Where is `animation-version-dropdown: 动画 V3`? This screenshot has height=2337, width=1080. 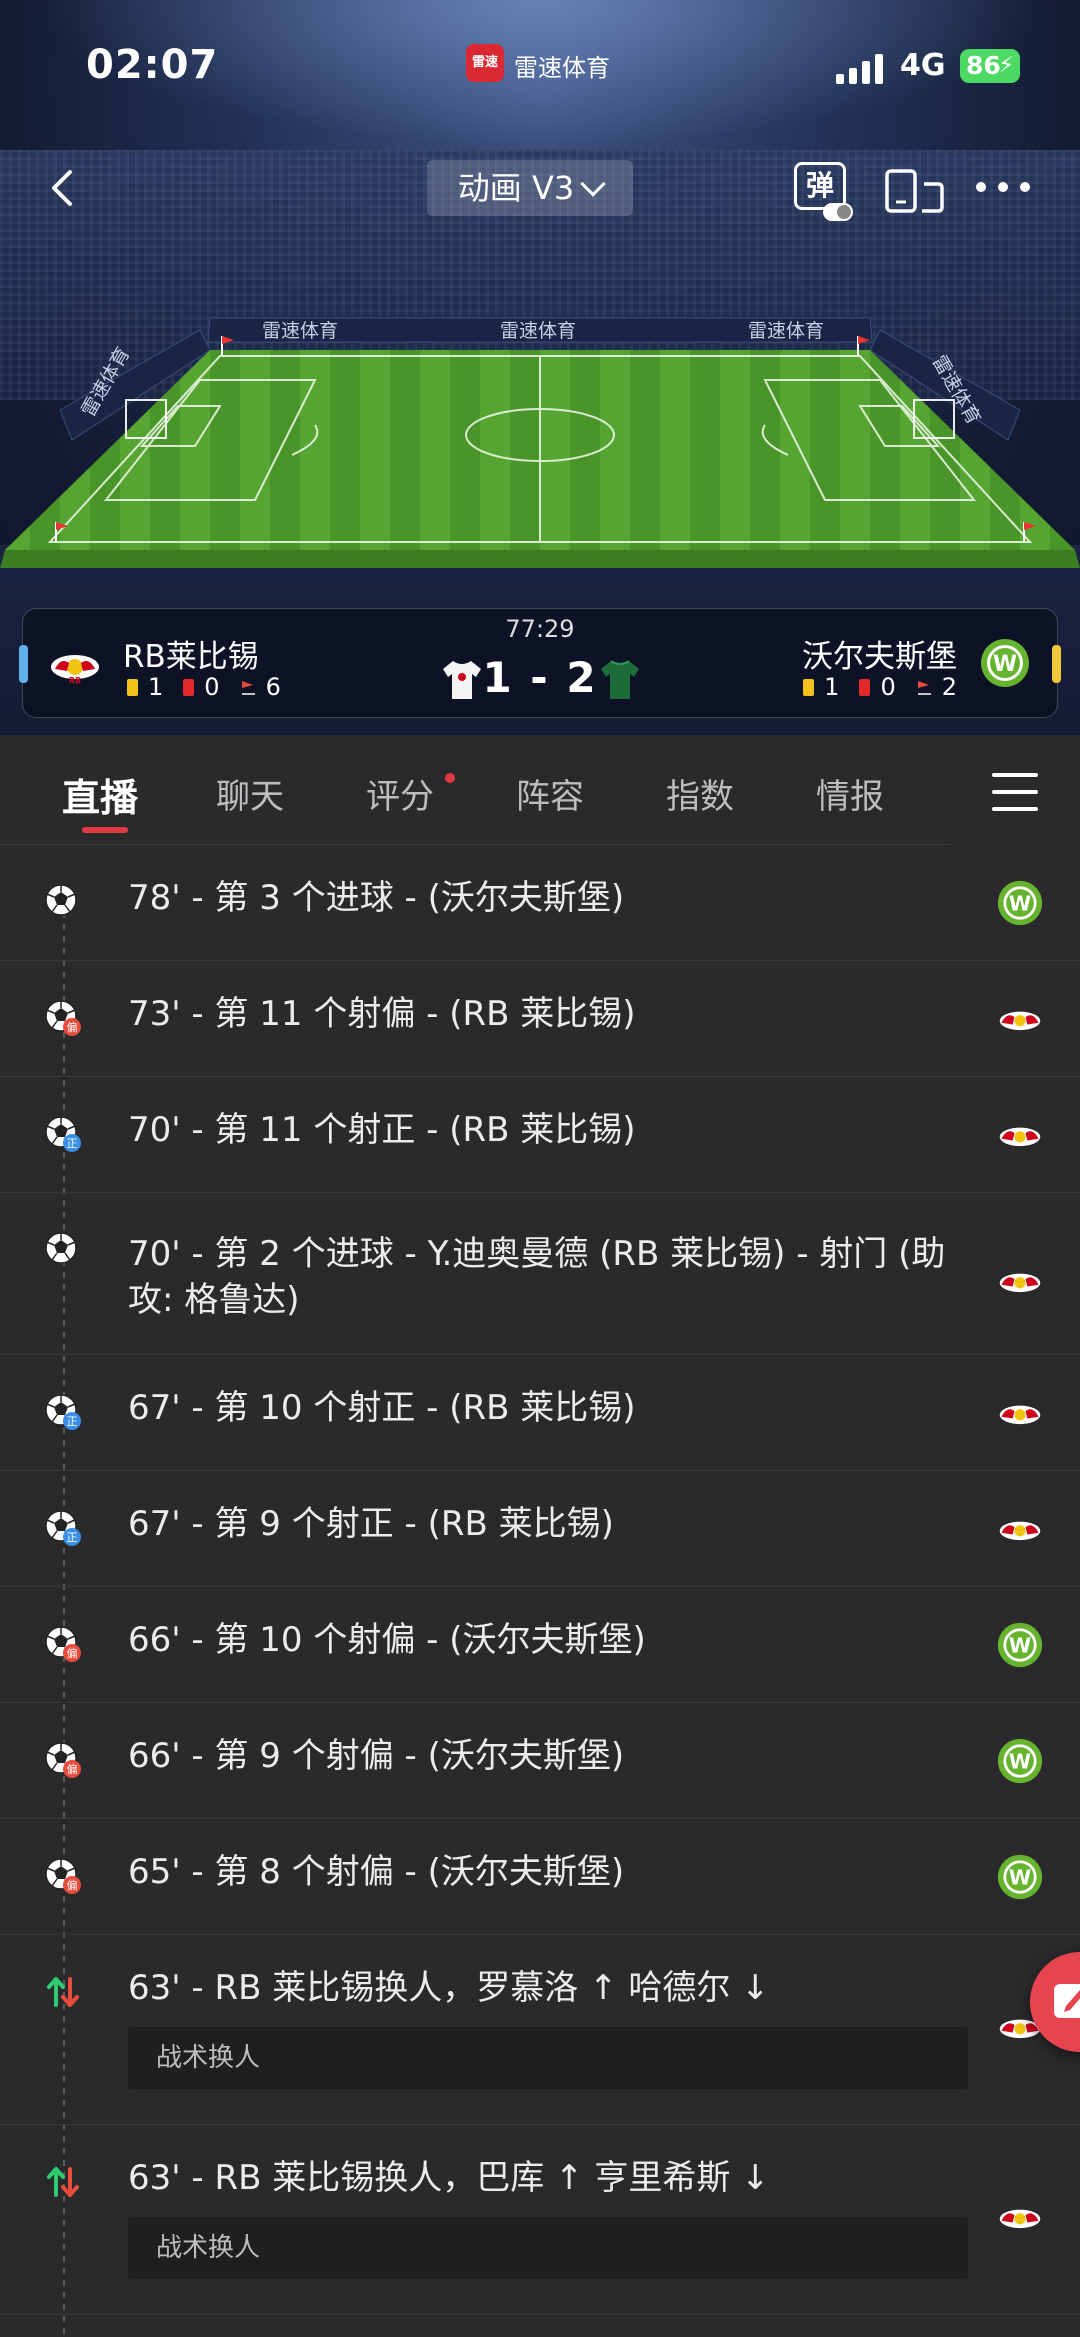 animation-version-dropdown: 动画 V3 is located at coordinates (530, 188).